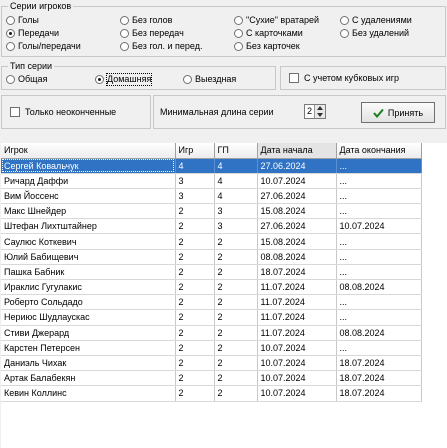 This screenshot has height=448, width=447. Describe the element at coordinates (161, 46) in the screenshot. I see `radio-no-goals-assists: Без гол. и перед.` at that location.